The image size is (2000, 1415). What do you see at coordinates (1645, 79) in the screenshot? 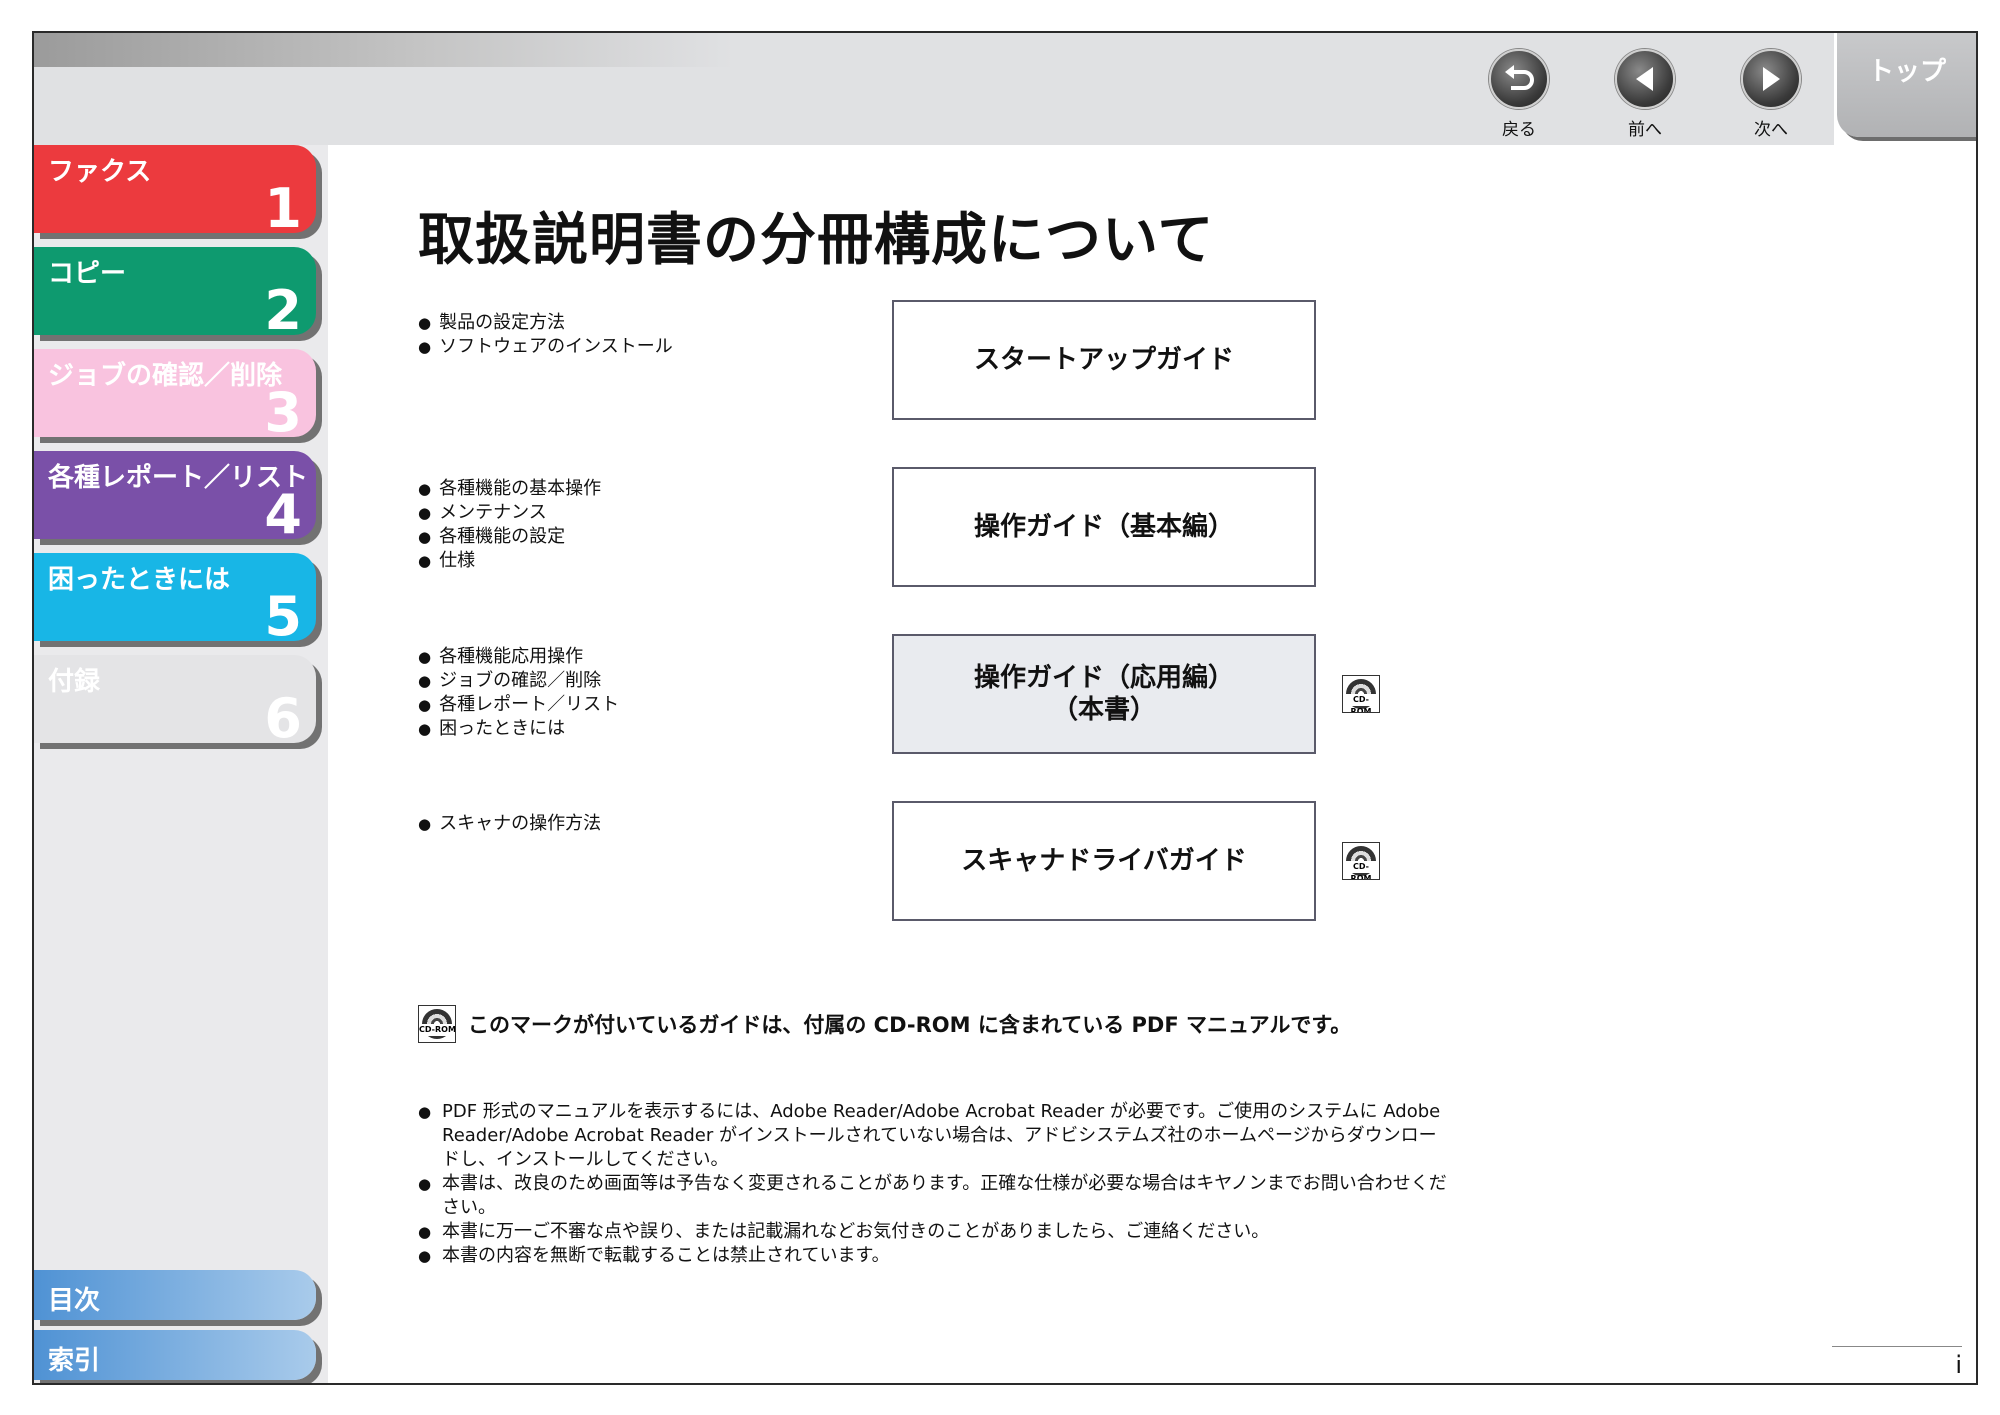
I see `prev-arrow-icon` at bounding box center [1645, 79].